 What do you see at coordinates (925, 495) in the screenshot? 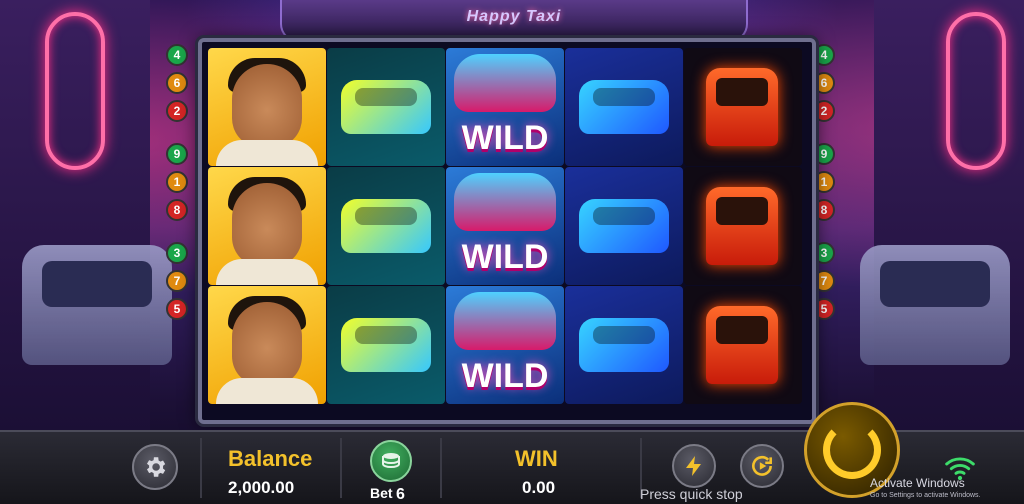
I see `activate-windows-subtitle: Go to Settings to activate Windows.` at bounding box center [925, 495].